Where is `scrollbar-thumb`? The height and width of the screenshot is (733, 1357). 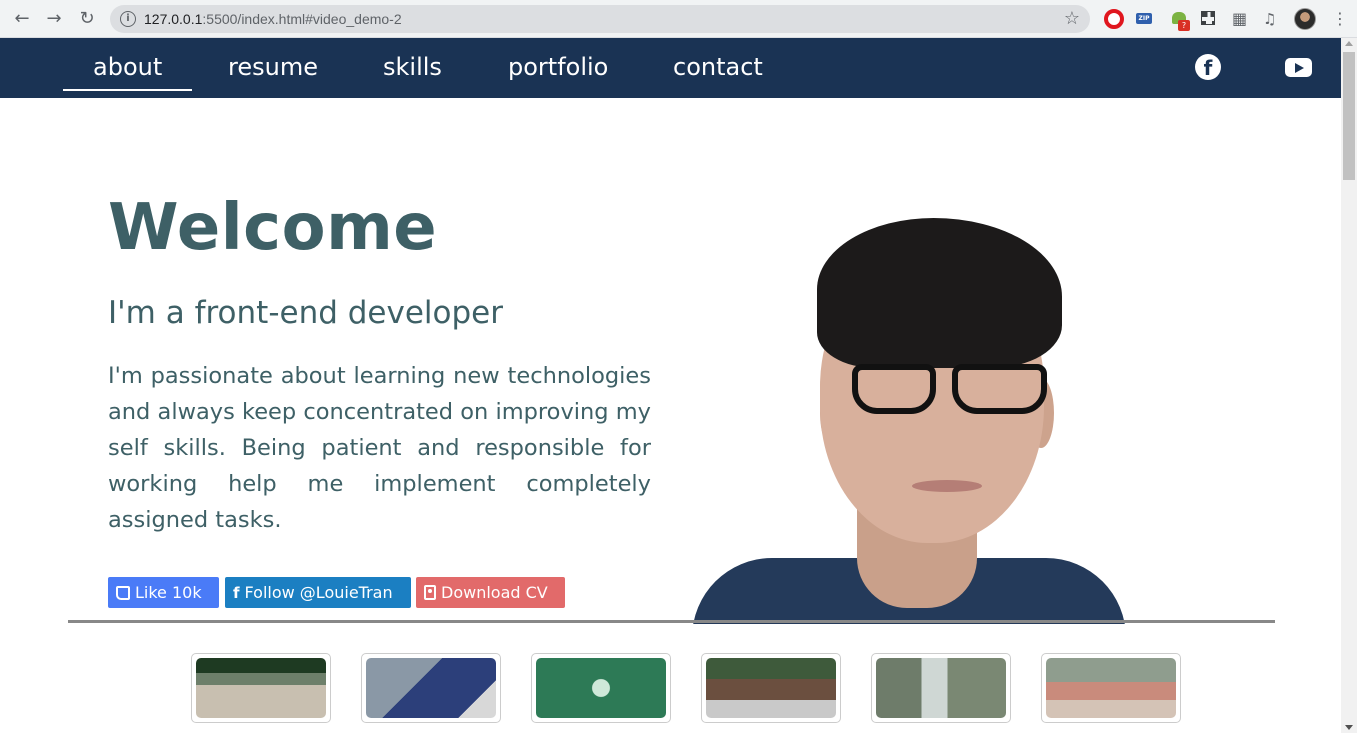
scrollbar-thumb is located at coordinates (1349, 116).